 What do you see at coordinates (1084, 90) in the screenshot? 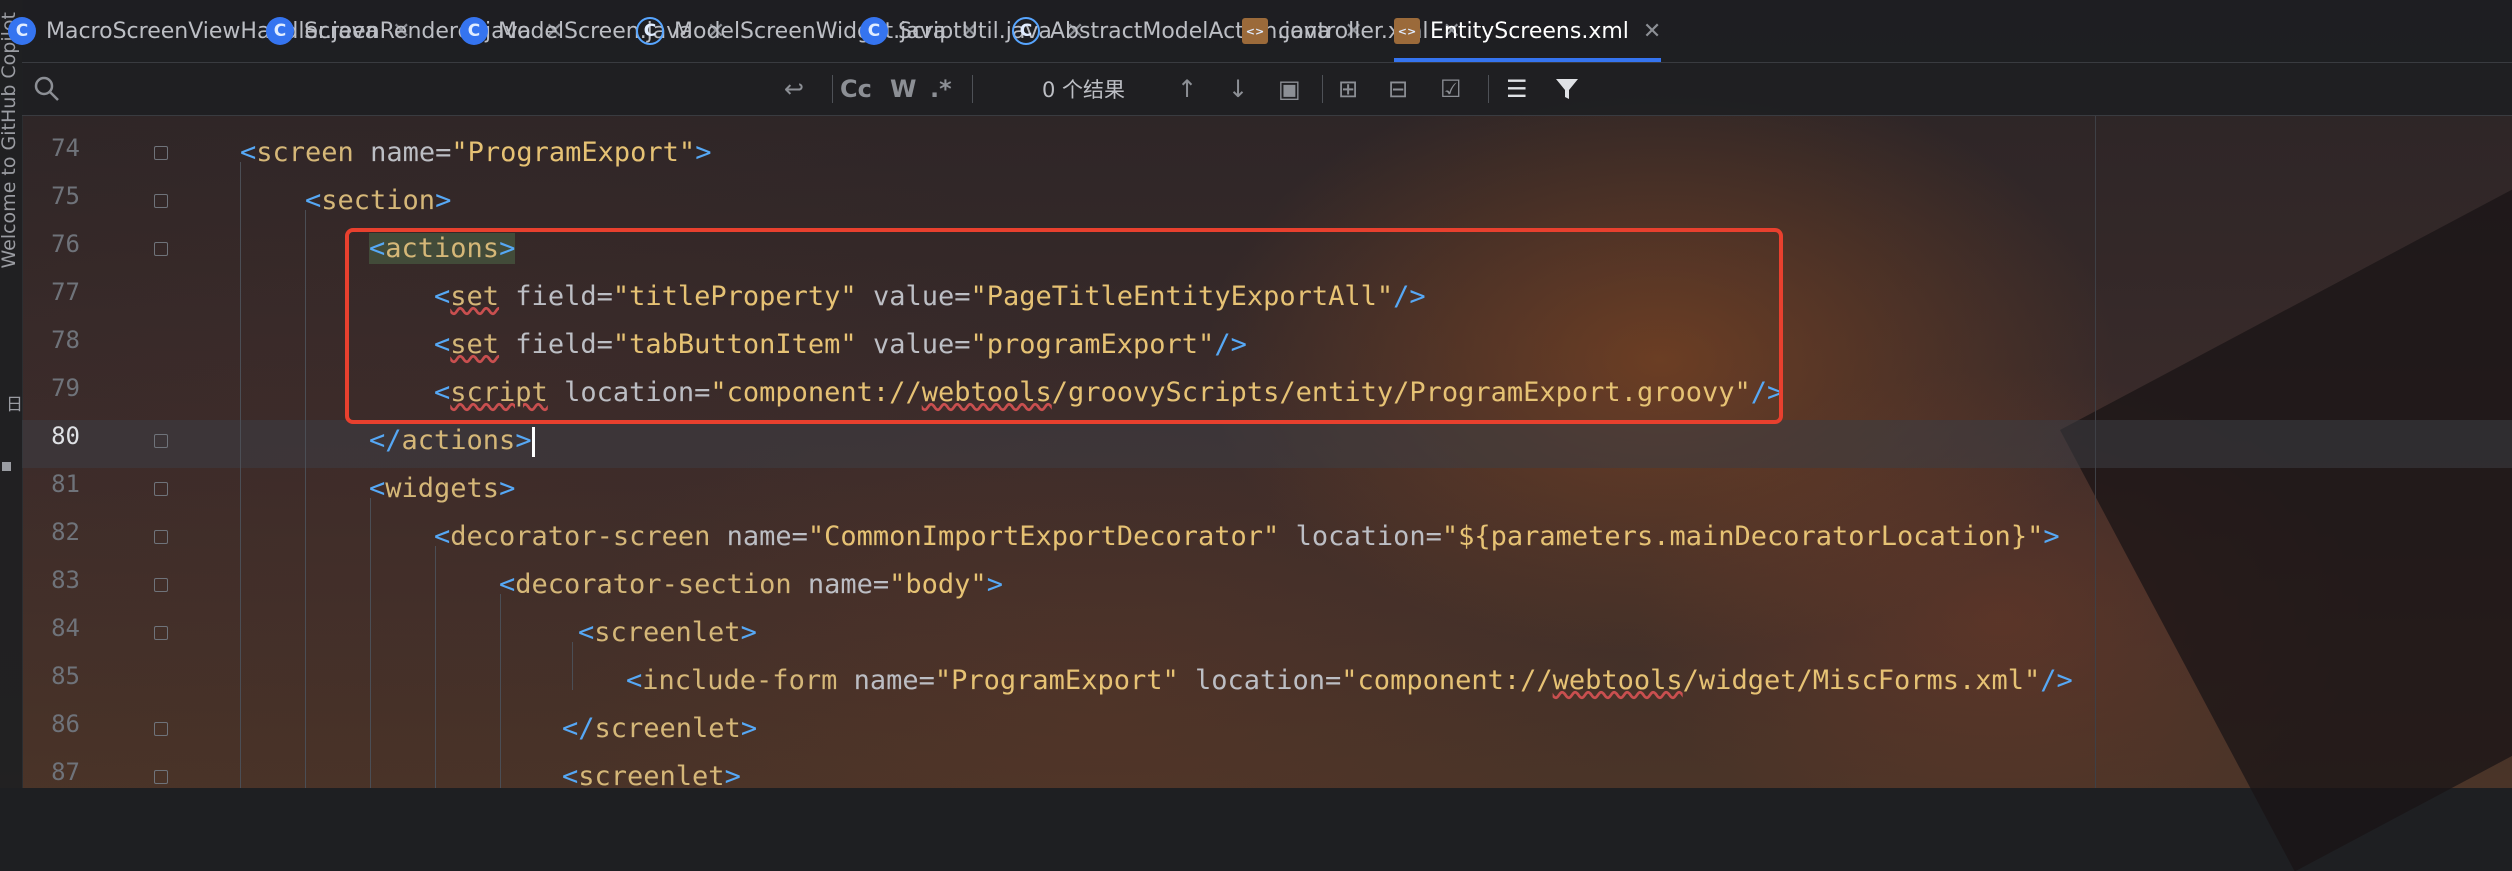
I see `search-result-count: 0 个结果` at bounding box center [1084, 90].